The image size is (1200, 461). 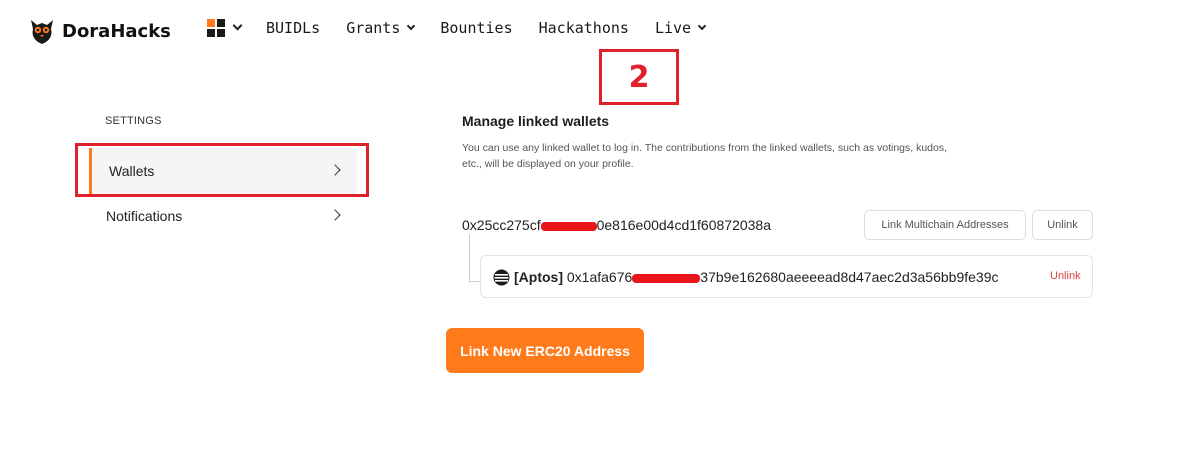 I want to click on chevron-right-icon, so click(x=335, y=215).